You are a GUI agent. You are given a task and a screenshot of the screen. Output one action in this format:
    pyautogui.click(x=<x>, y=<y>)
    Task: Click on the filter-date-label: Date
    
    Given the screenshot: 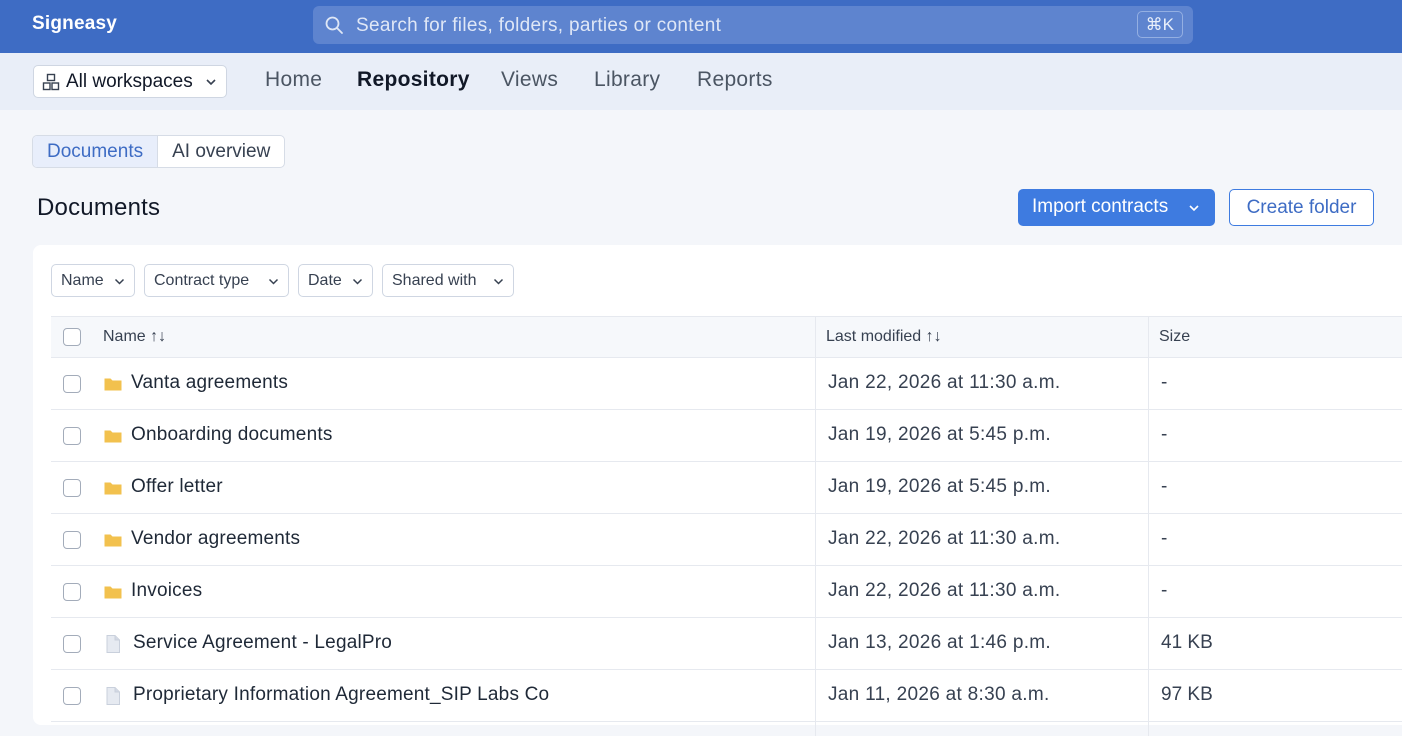 What is the action you would take?
    pyautogui.click(x=325, y=280)
    